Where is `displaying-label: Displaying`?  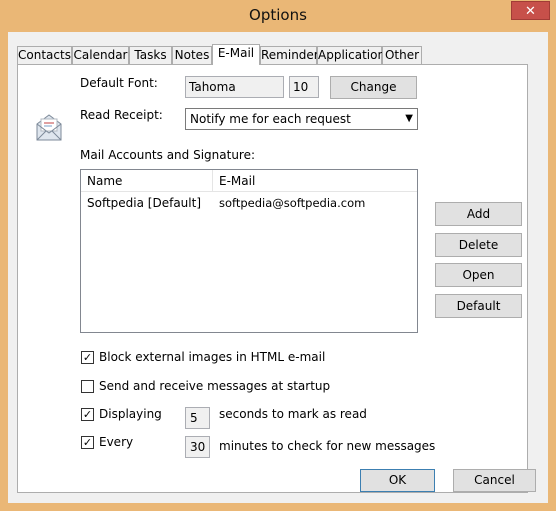
displaying-label: Displaying is located at coordinates (130, 414).